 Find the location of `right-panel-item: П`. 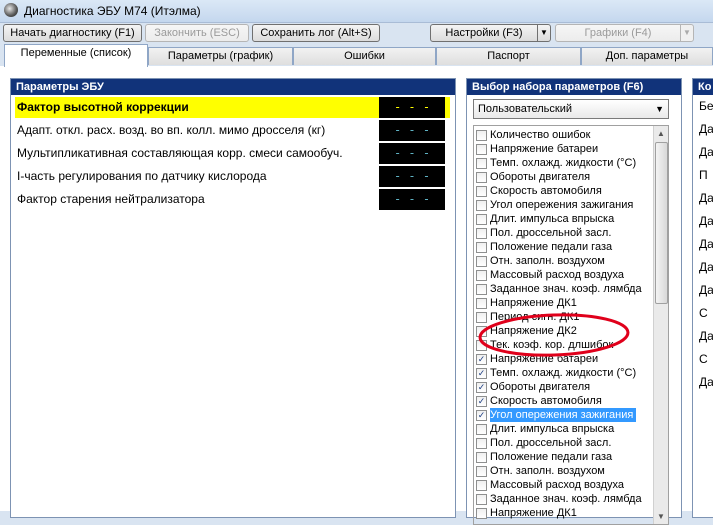

right-panel-item: П is located at coordinates (703, 175).